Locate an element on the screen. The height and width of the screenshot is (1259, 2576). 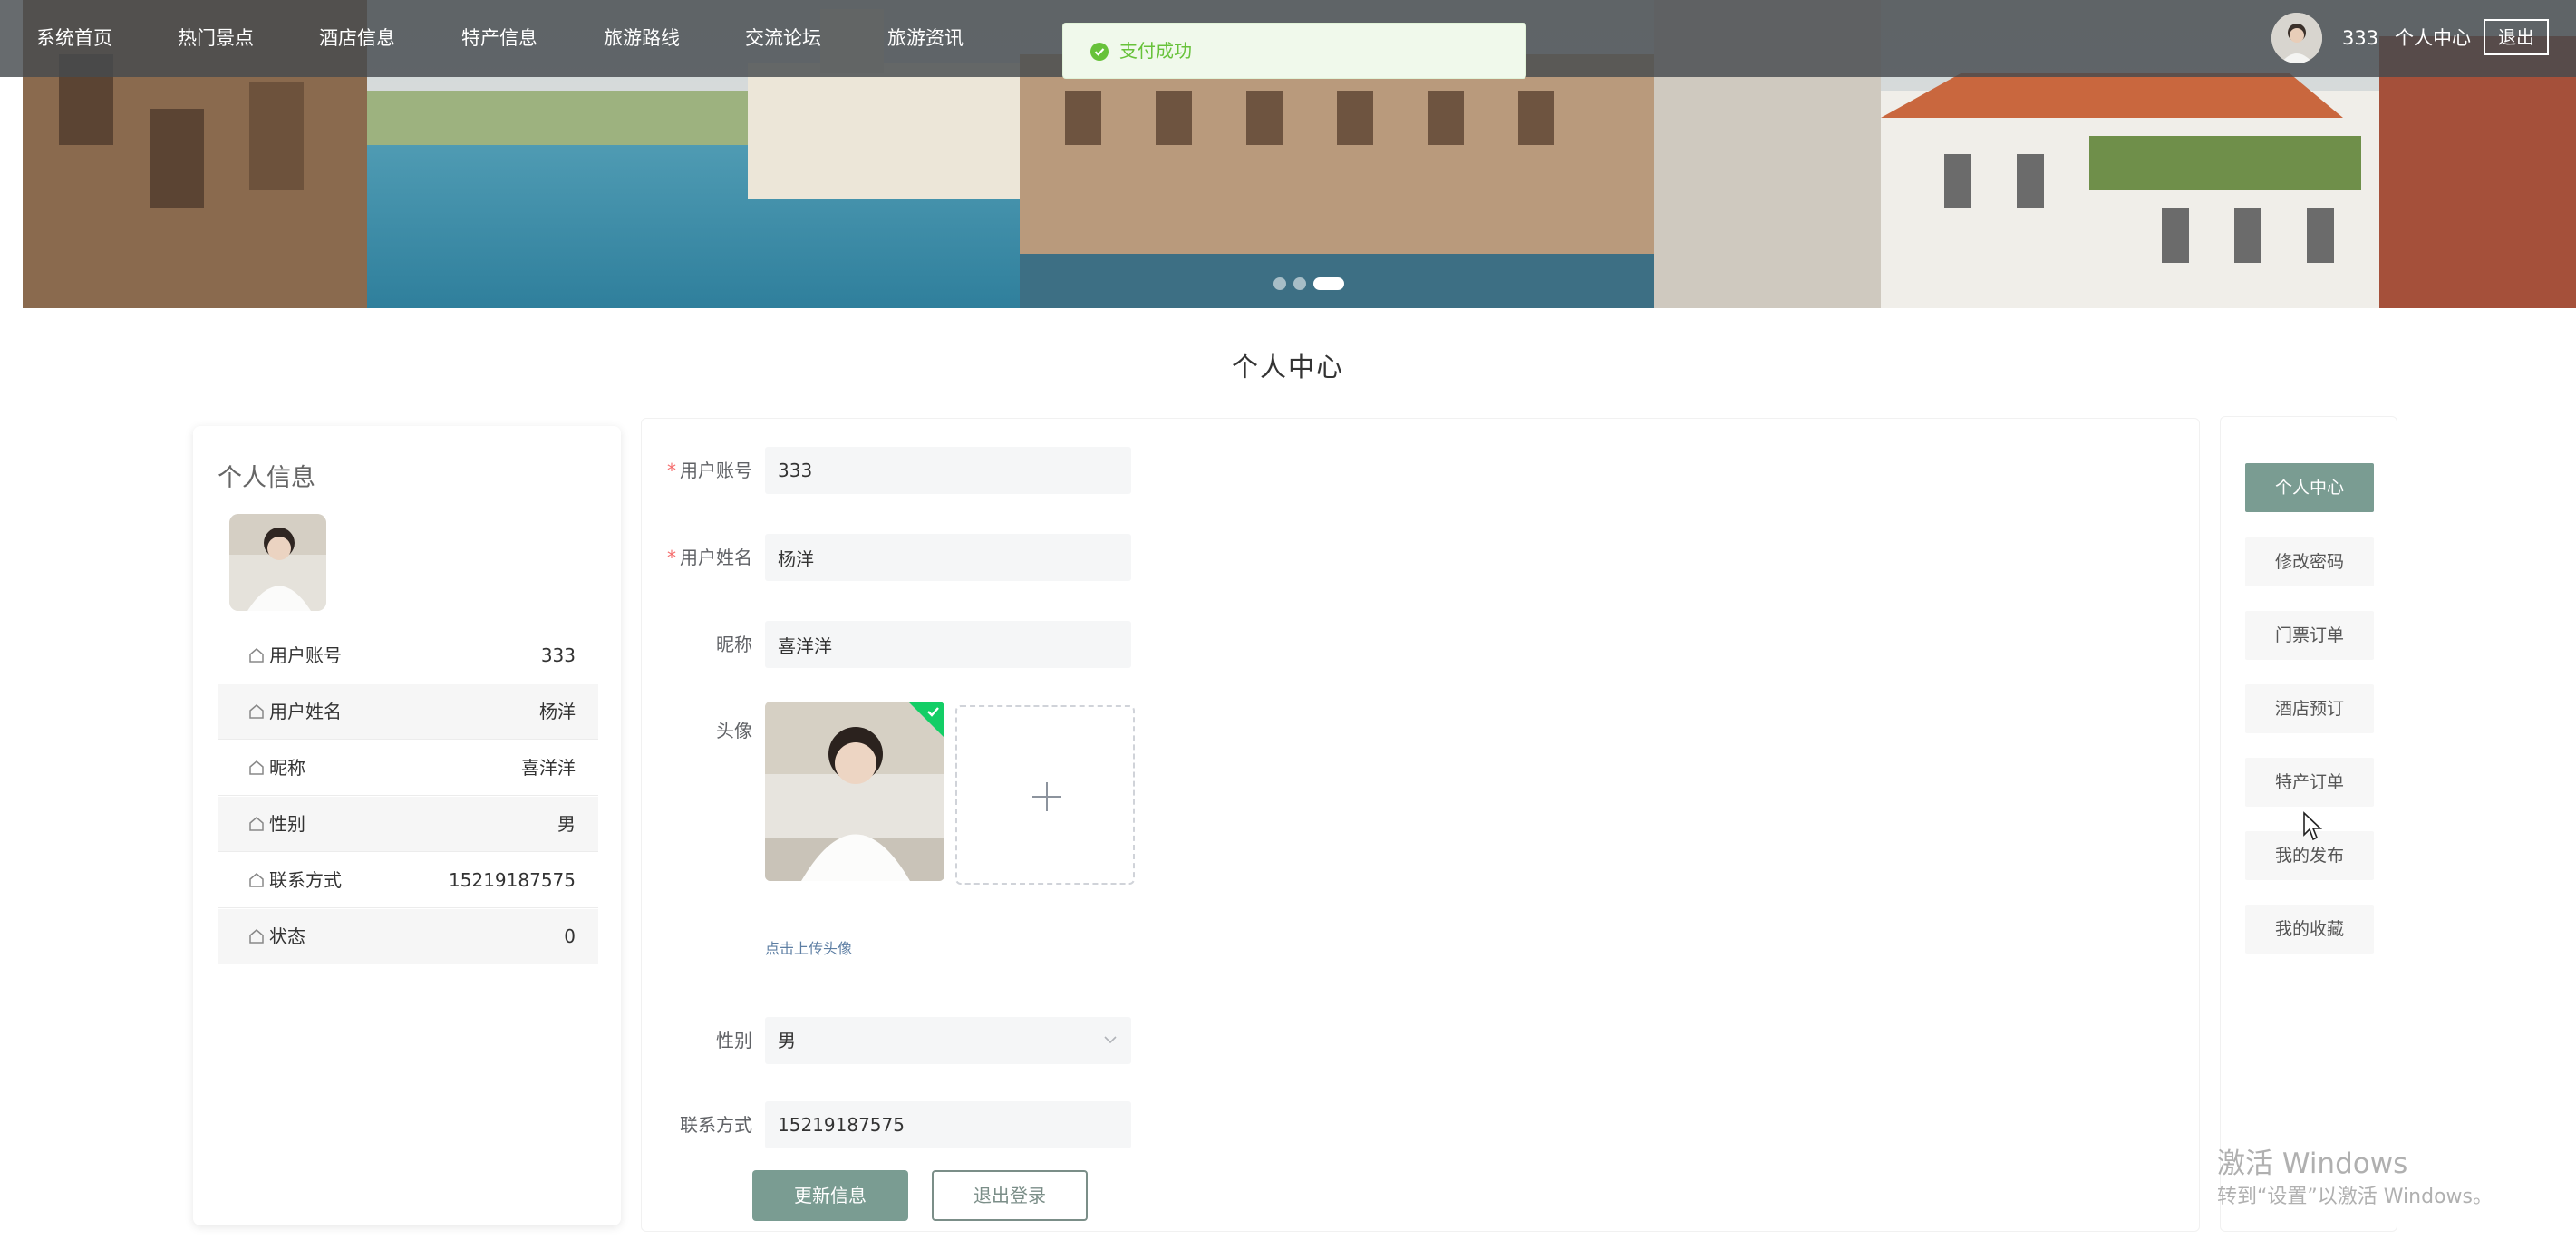
nav-home: 系统首页 is located at coordinates (74, 38).